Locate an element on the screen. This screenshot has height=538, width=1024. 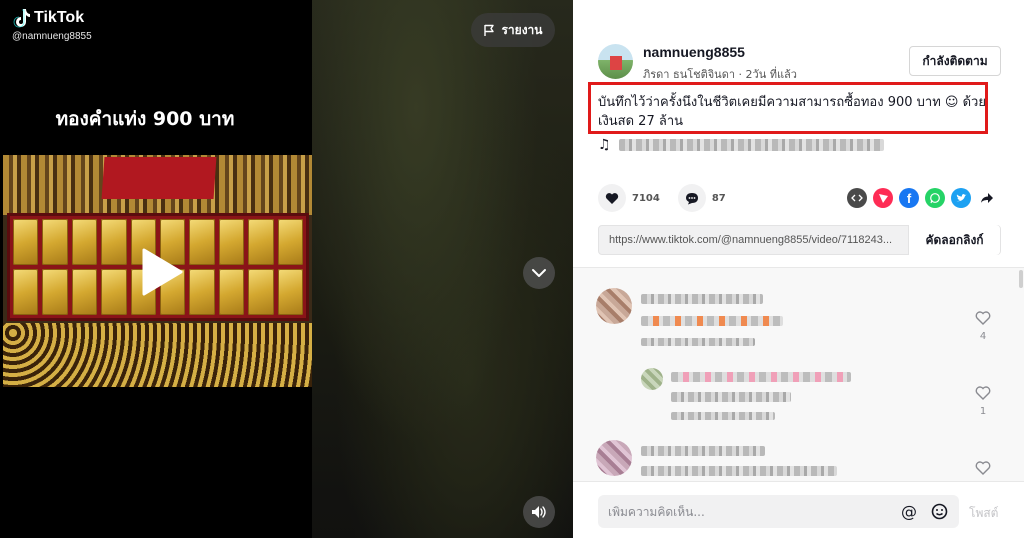
reply-text-blurred is located at coordinates (731, 397).